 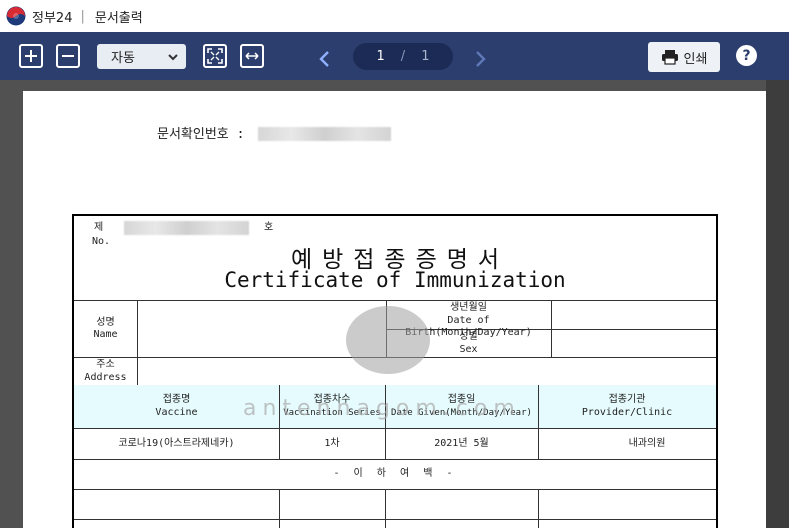 What do you see at coordinates (388, 340) in the screenshot?
I see `watermark-logo-icon` at bounding box center [388, 340].